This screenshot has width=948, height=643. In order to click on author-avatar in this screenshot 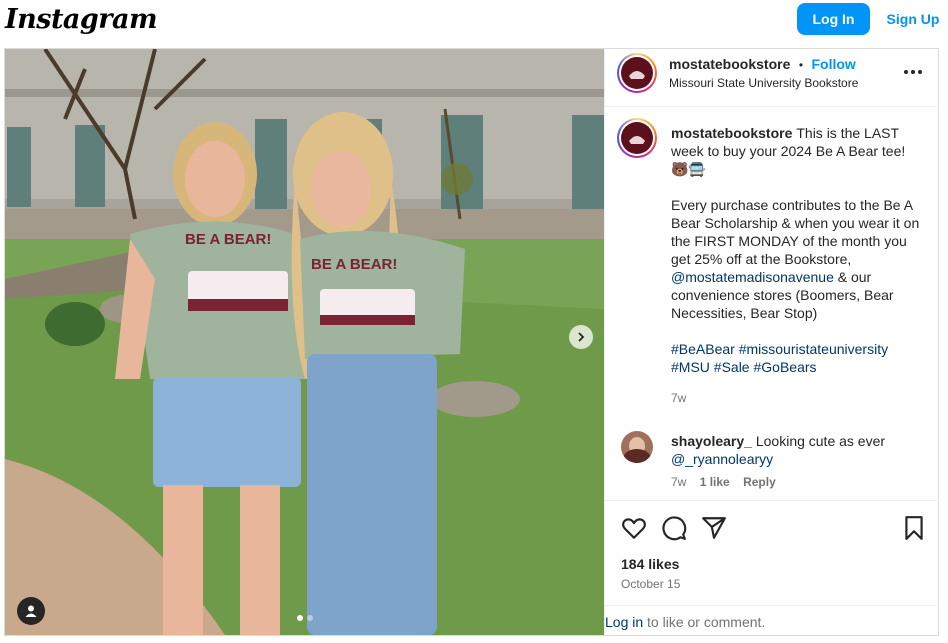, I will do `click(637, 73)`.